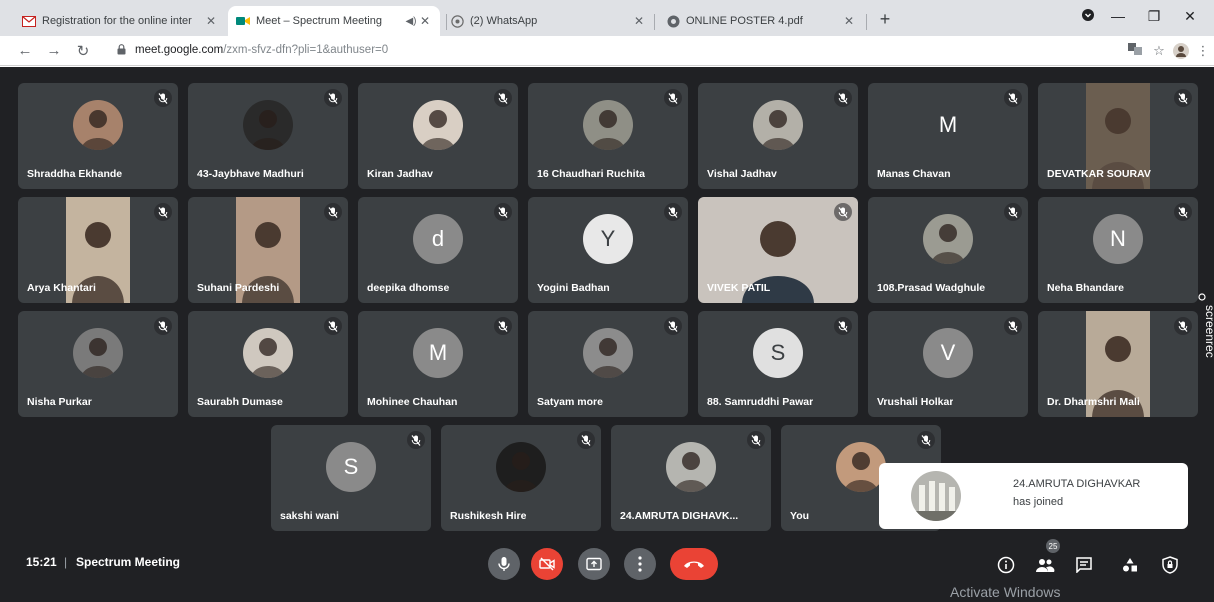 The height and width of the screenshot is (602, 1214). I want to click on participant-name: deepika dhomse, so click(408, 288).